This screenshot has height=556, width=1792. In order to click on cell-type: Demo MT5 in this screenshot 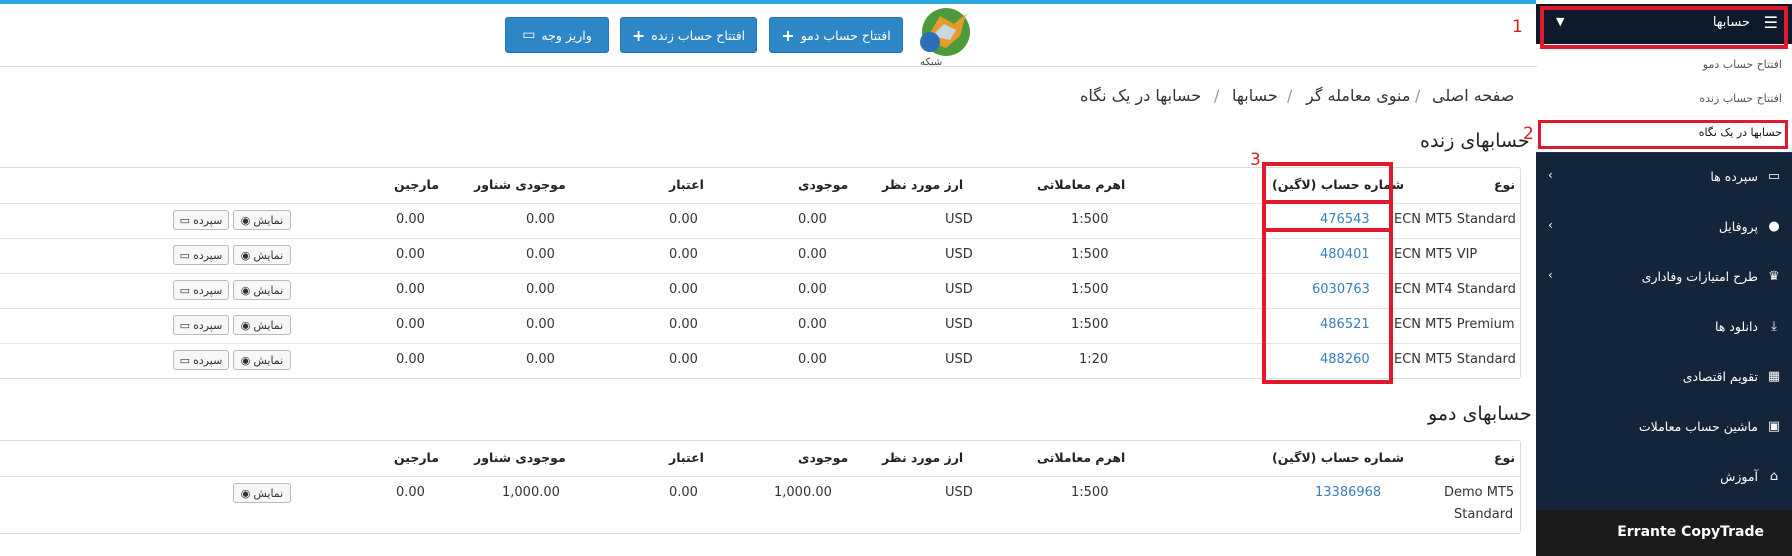, I will do `click(1479, 492)`.